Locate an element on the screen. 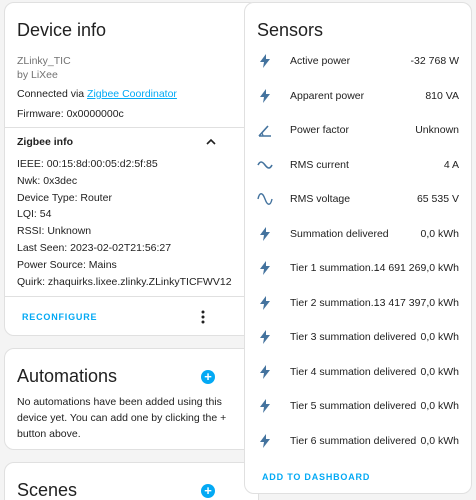 The image size is (476, 500). sensor-name: Tier 3 summation delivered is located at coordinates (353, 337).